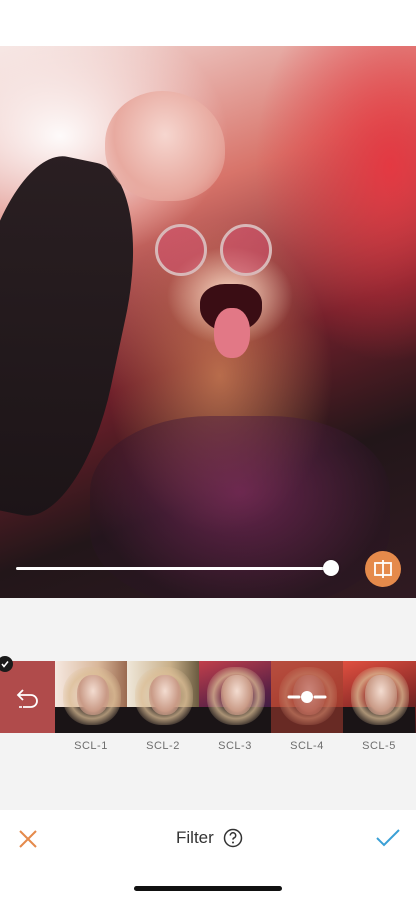 This screenshot has height=900, width=416. Describe the element at coordinates (331, 568) in the screenshot. I see `intensity-slider-knob` at that location.